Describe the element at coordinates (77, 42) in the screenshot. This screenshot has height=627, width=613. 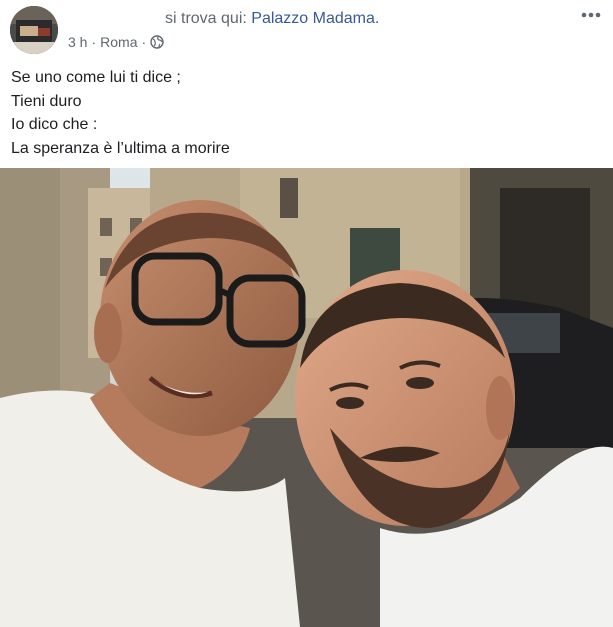
I see `post-time: 3 h` at that location.